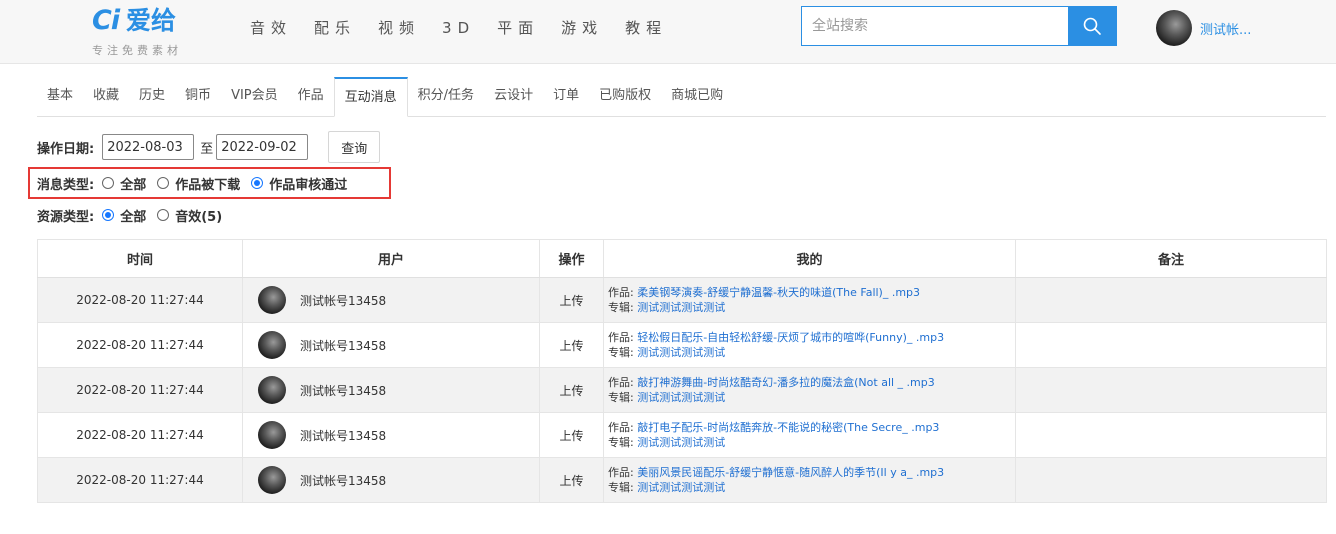 The image size is (1336, 534). Describe the element at coordinates (571, 258) in the screenshot. I see `column-header: 操作` at that location.